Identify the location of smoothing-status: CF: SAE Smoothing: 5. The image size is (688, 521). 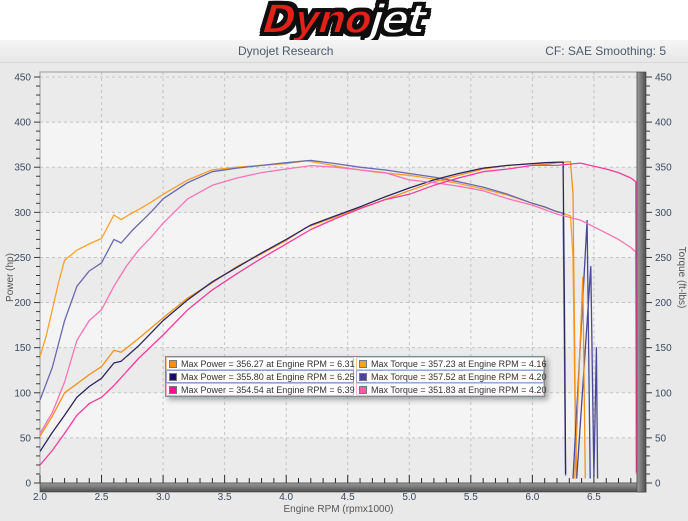
(605, 51).